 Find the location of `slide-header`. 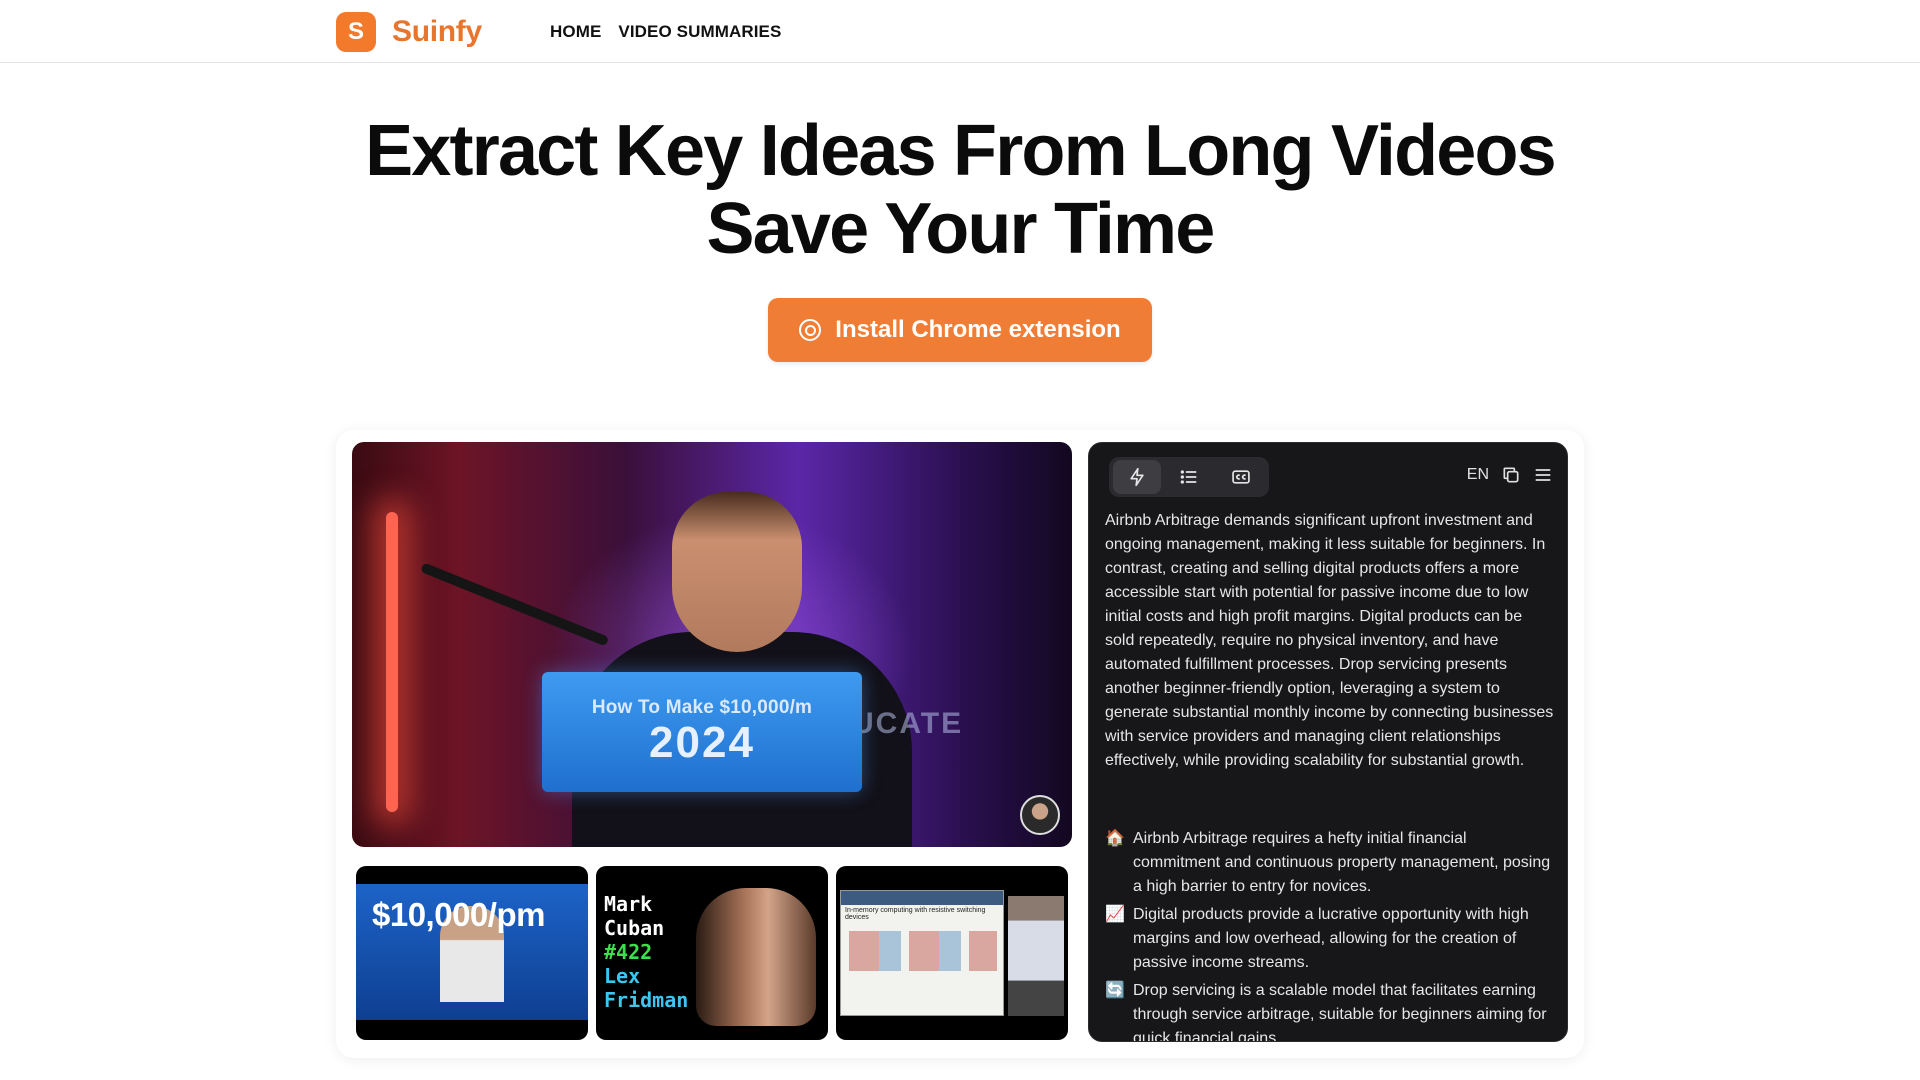

slide-header is located at coordinates (922, 898).